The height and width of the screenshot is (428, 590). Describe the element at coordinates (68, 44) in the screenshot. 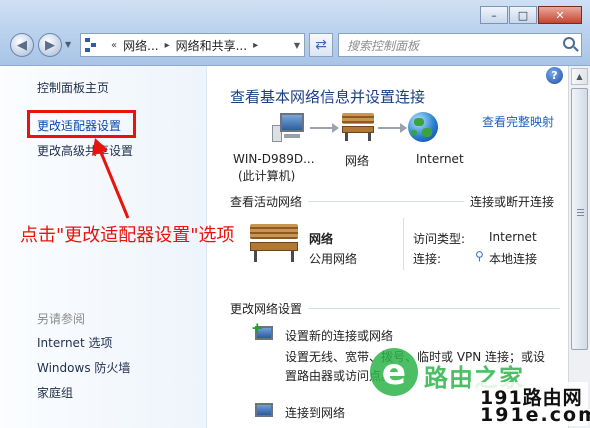

I see `history-dropdown-icon: ▼` at that location.